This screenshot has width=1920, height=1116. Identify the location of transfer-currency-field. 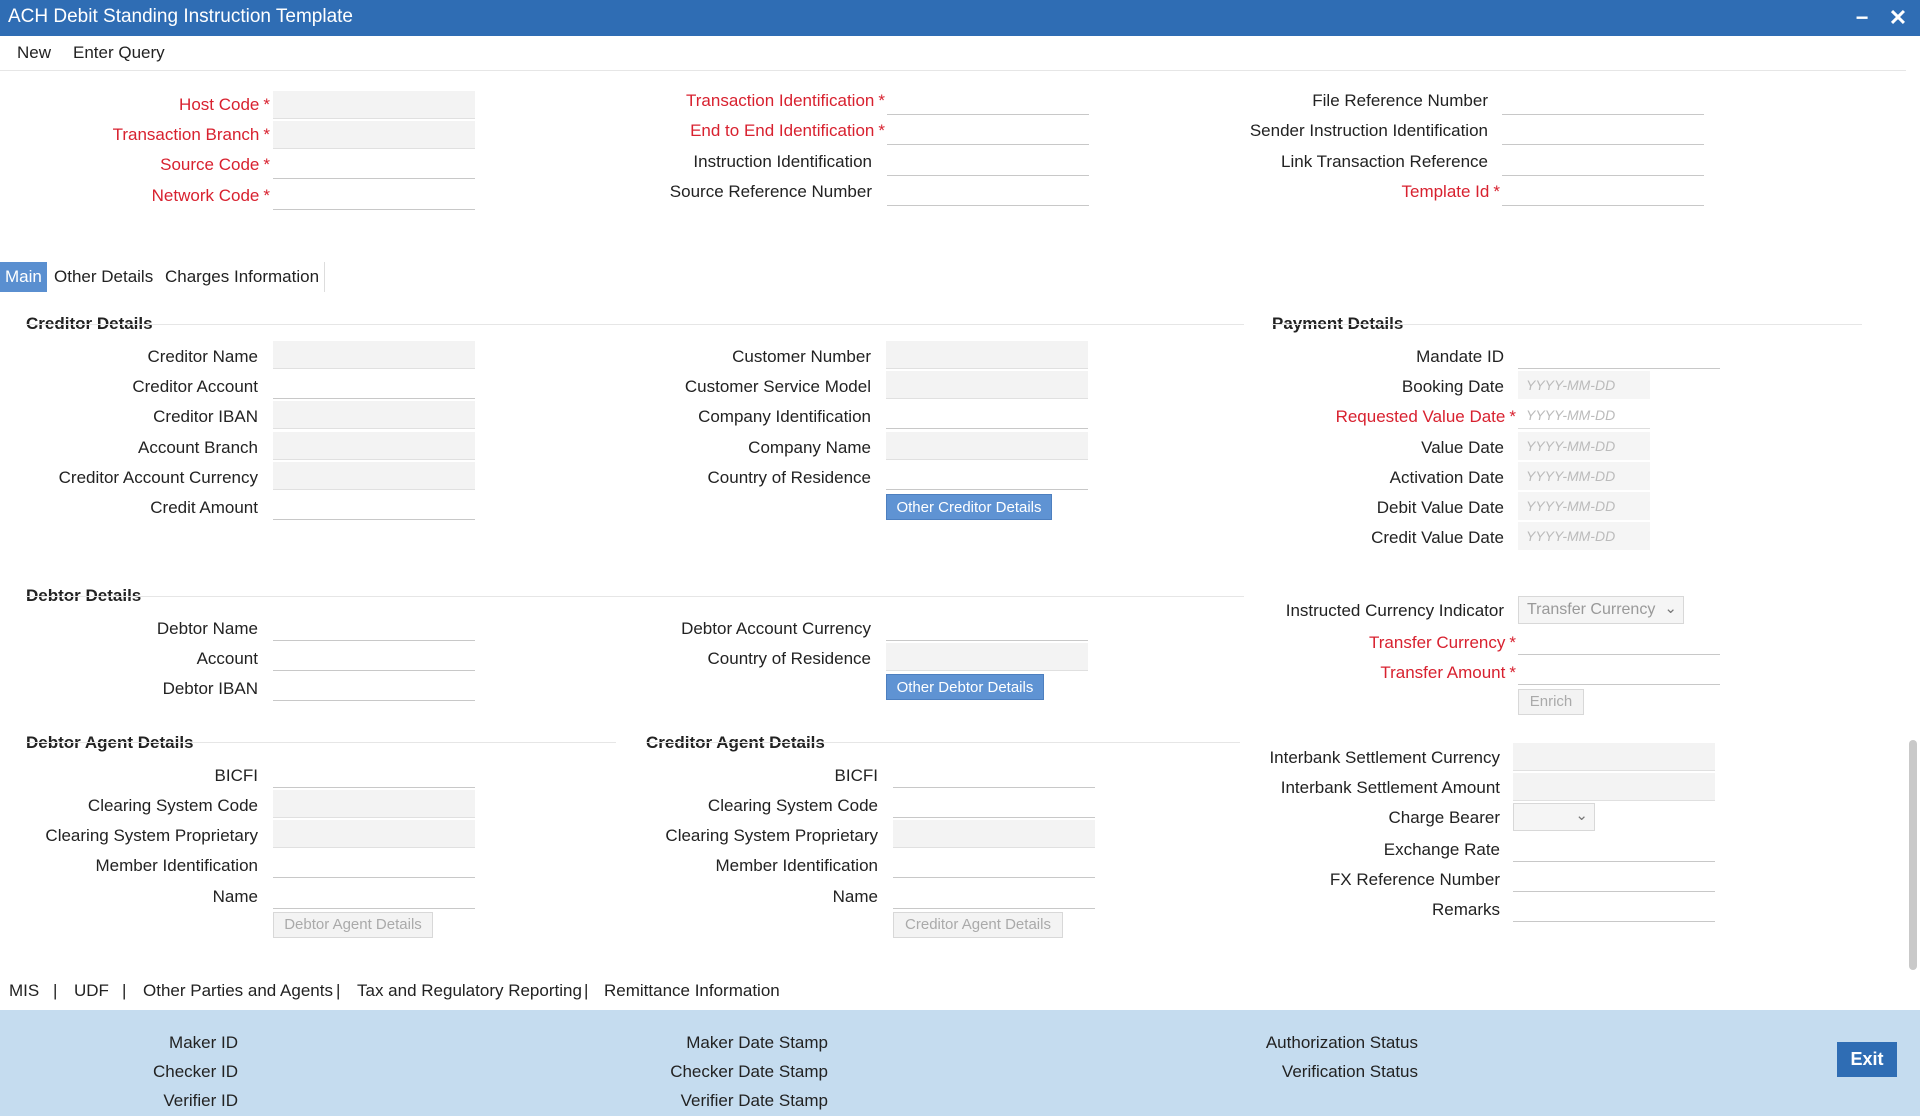
(1619, 641).